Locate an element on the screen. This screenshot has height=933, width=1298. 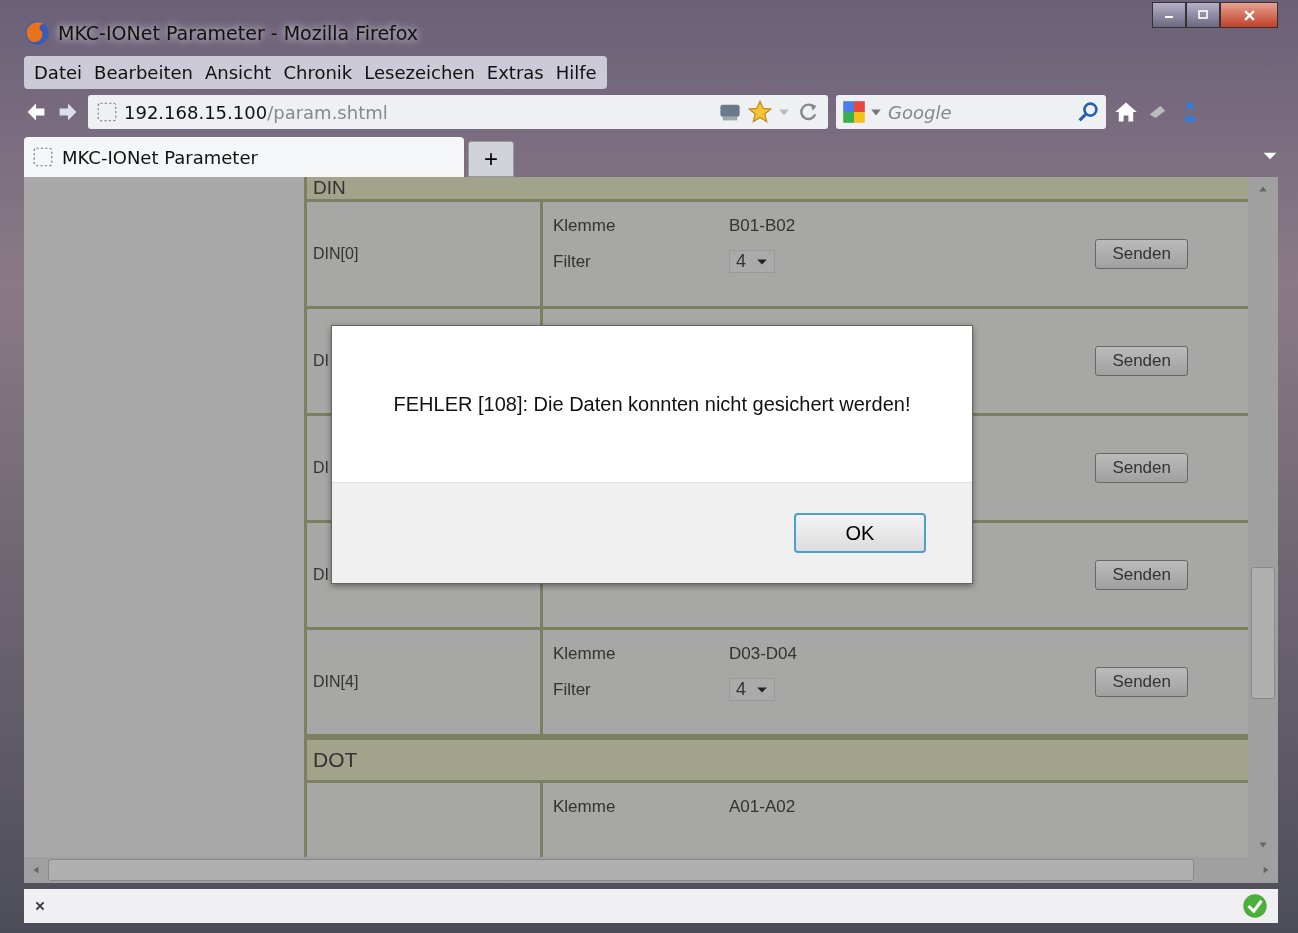
vertical-scrollbar is located at coordinates (1263, 517).